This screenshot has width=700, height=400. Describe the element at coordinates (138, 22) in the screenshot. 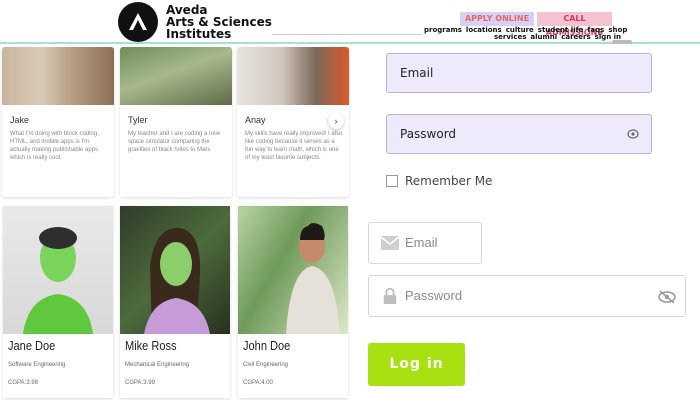

I see `aveda-logo-icon` at that location.